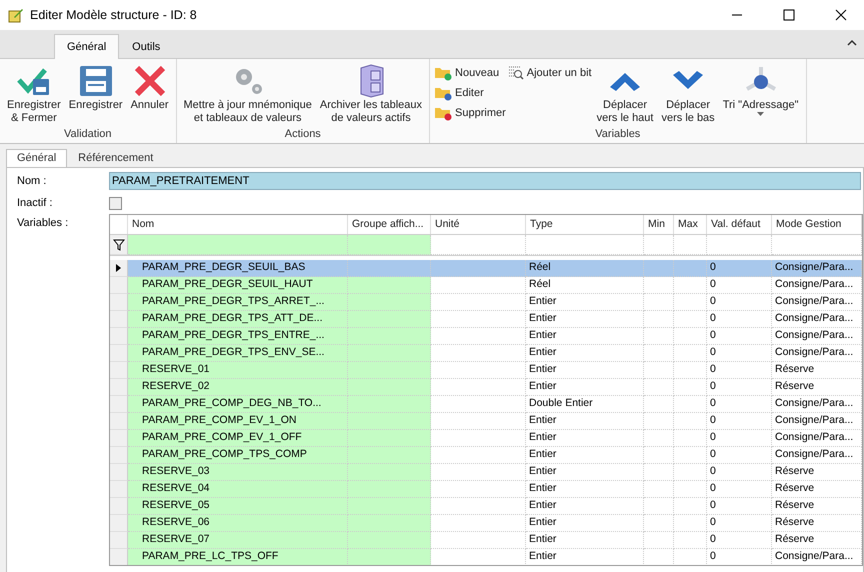  I want to click on ribbon-button: Annuler, so click(150, 87).